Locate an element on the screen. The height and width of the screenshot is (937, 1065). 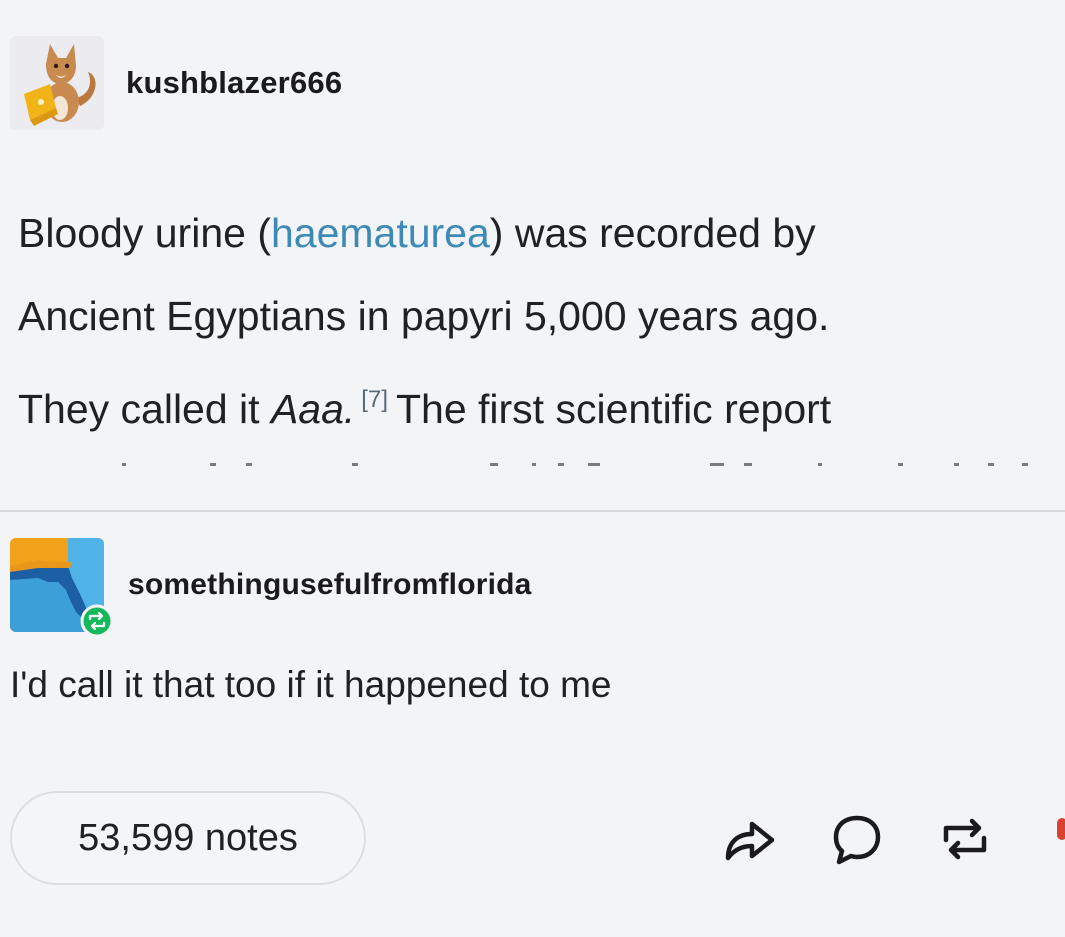
fox-with-laptop-avatar-icon is located at coordinates (57, 83).